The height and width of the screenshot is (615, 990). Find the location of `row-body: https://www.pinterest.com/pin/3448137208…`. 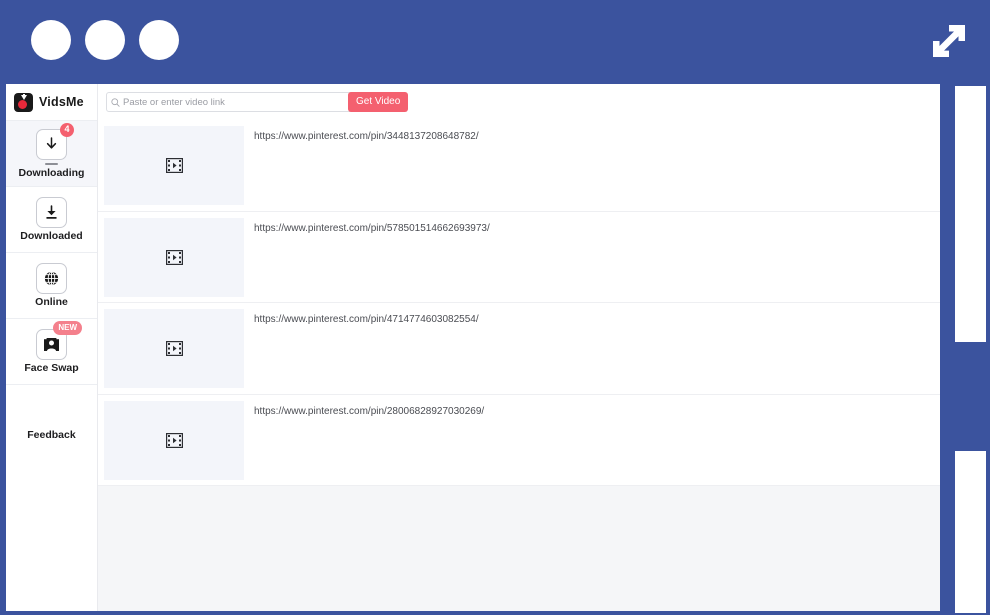

row-body: https://www.pinterest.com/pin/3448137208… is located at coordinates (592, 165).